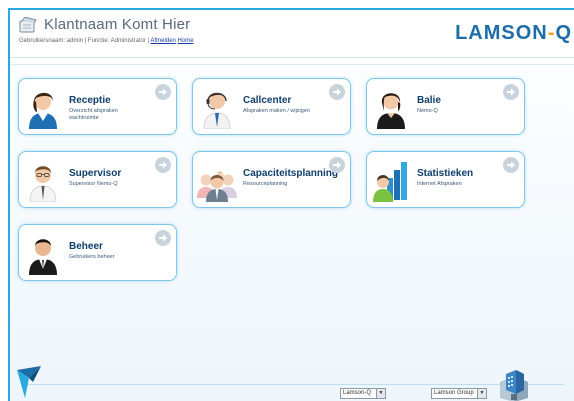 This screenshot has height=401, width=574. I want to click on group-people-icon, so click(217, 186).